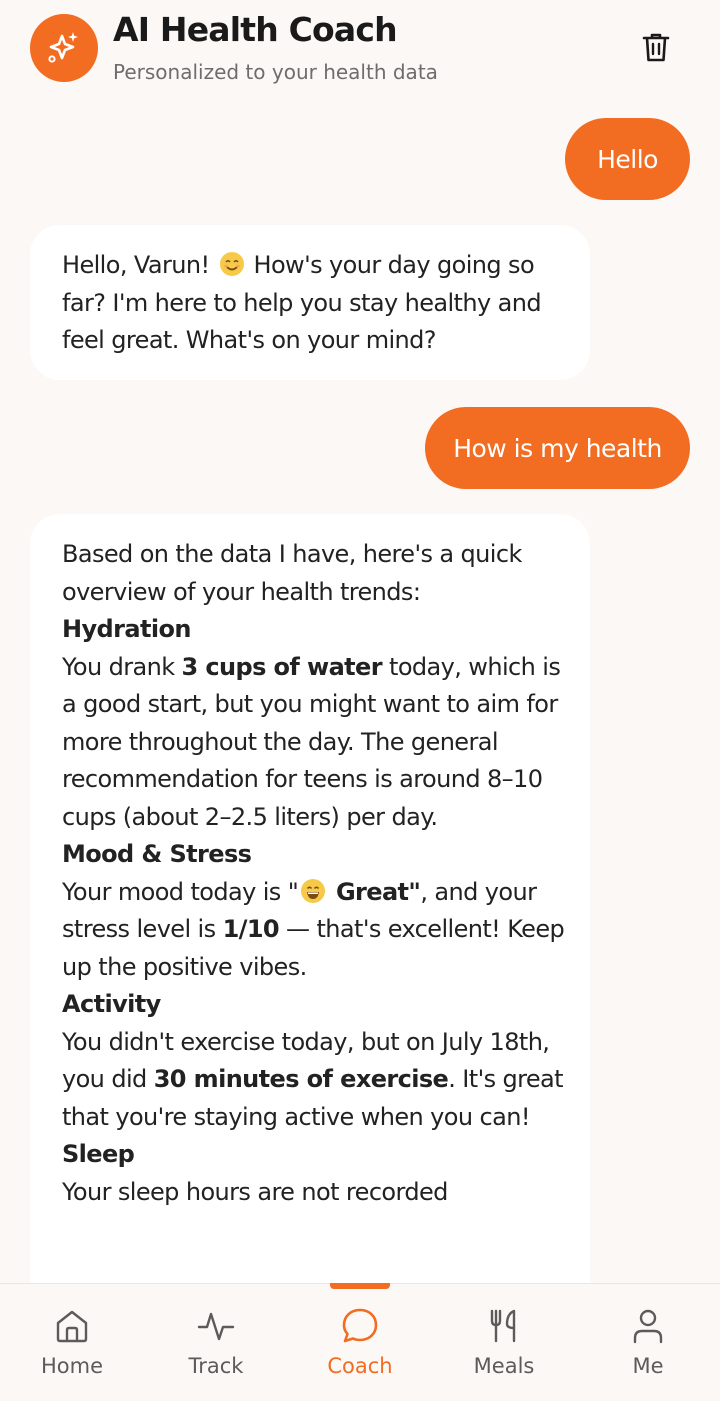  What do you see at coordinates (98, 1154) in the screenshot?
I see `sleep-heading: Sleep` at bounding box center [98, 1154].